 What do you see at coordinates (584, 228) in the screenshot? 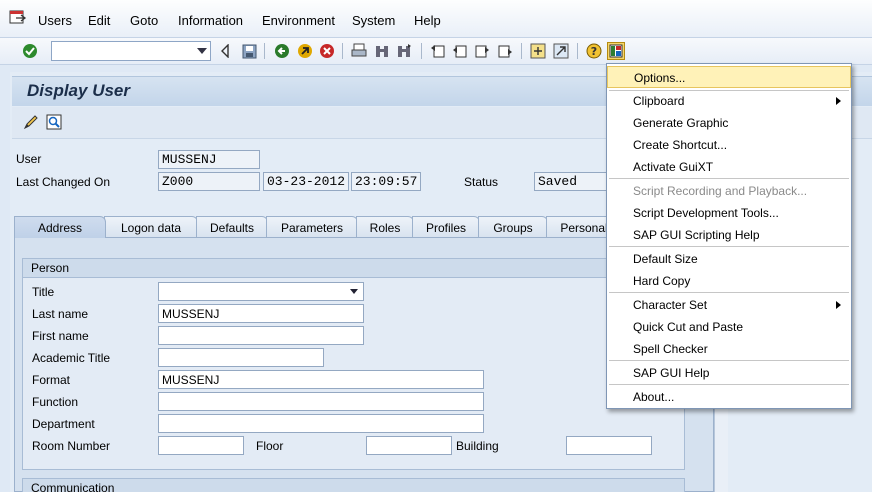
I see `tab-label: Personal` at bounding box center [584, 228].